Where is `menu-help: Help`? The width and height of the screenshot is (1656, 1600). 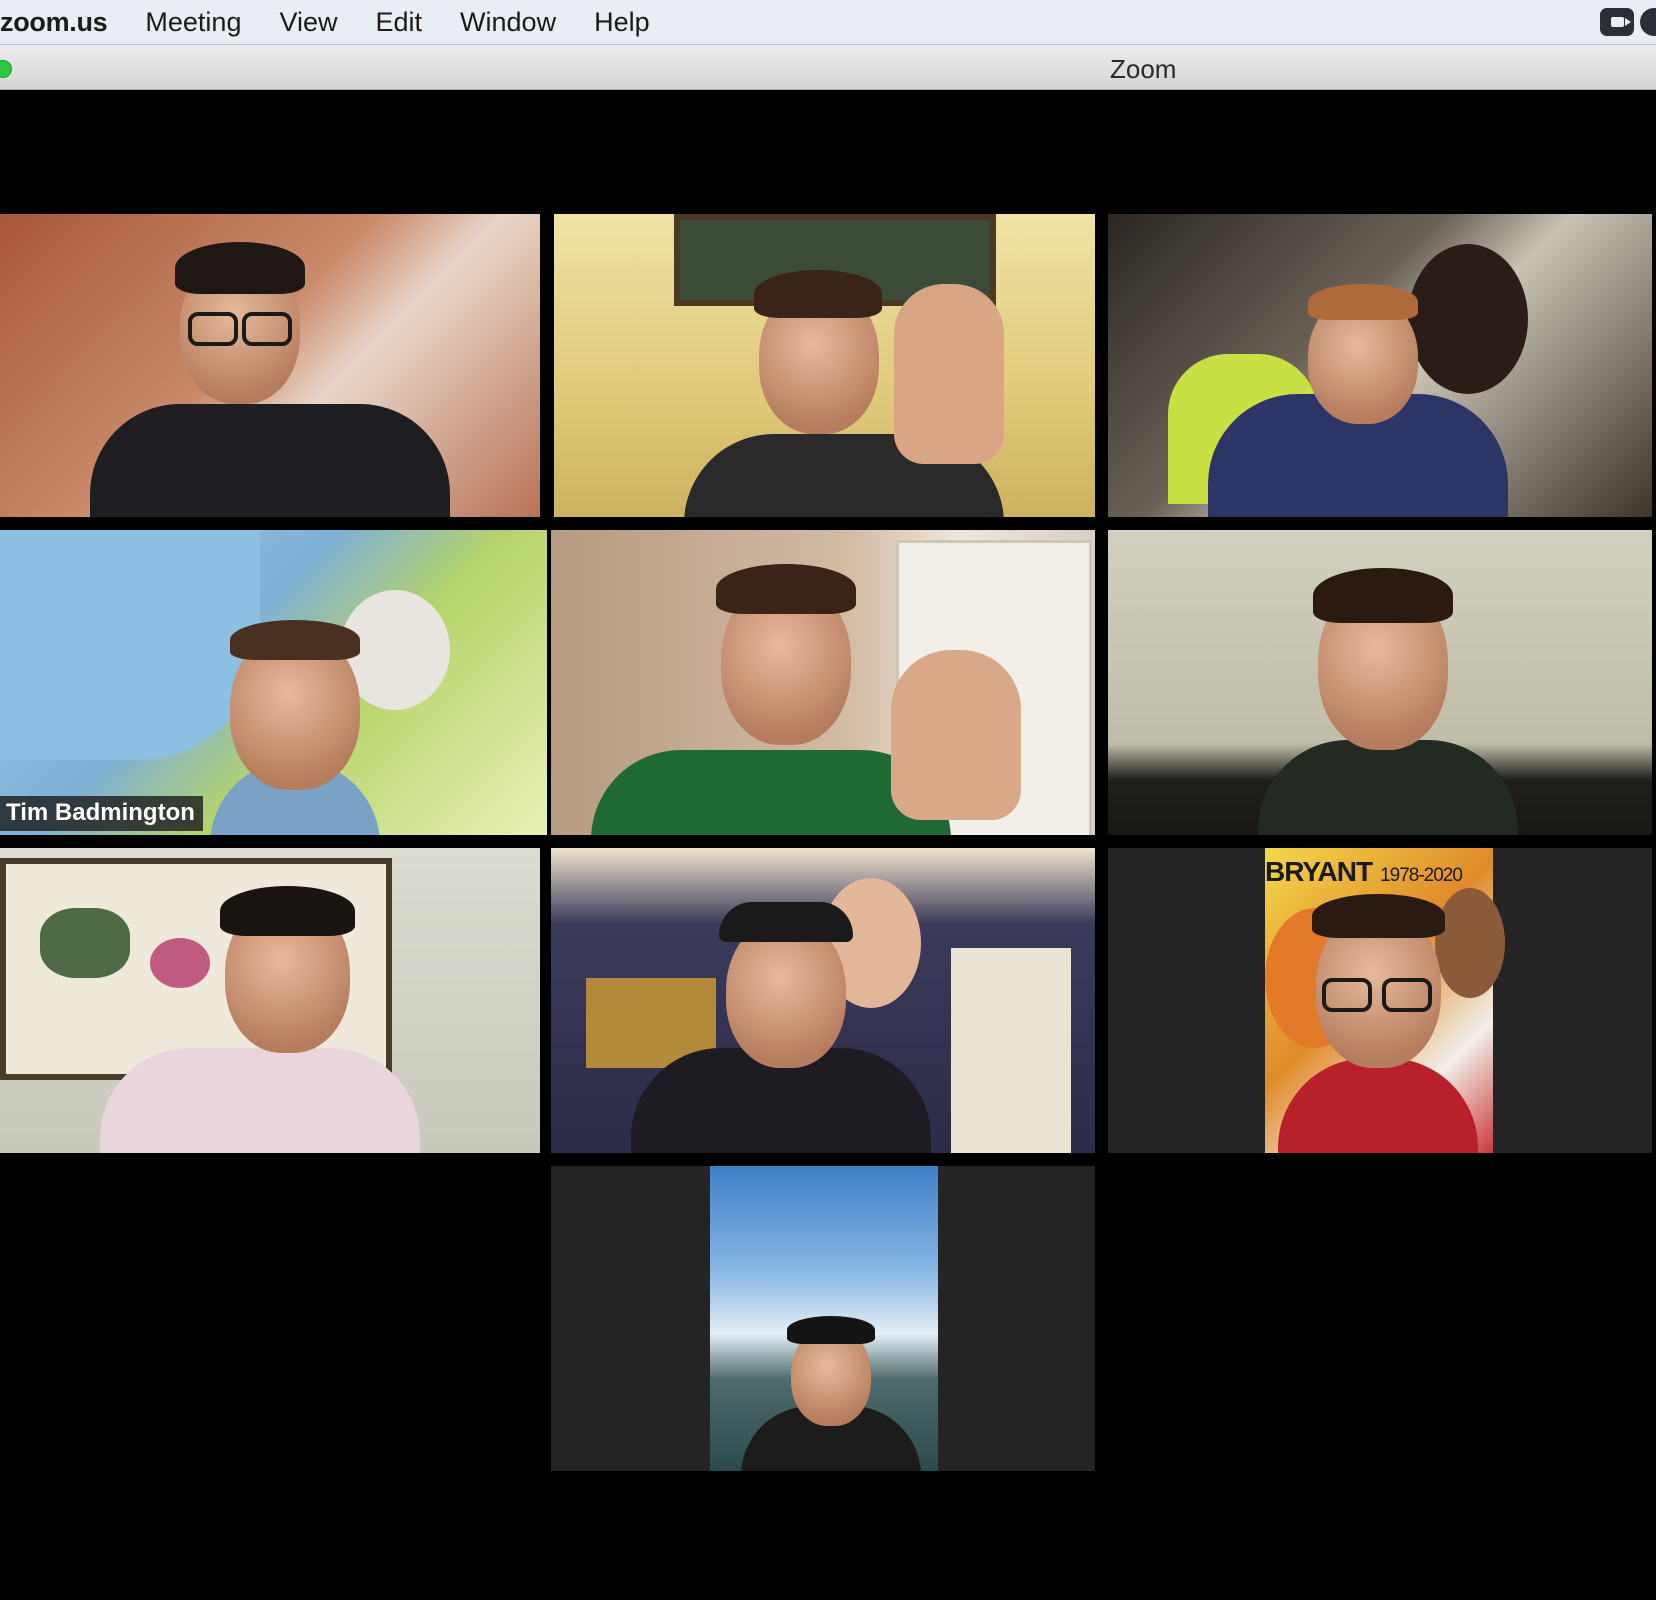 menu-help: Help is located at coordinates (622, 22).